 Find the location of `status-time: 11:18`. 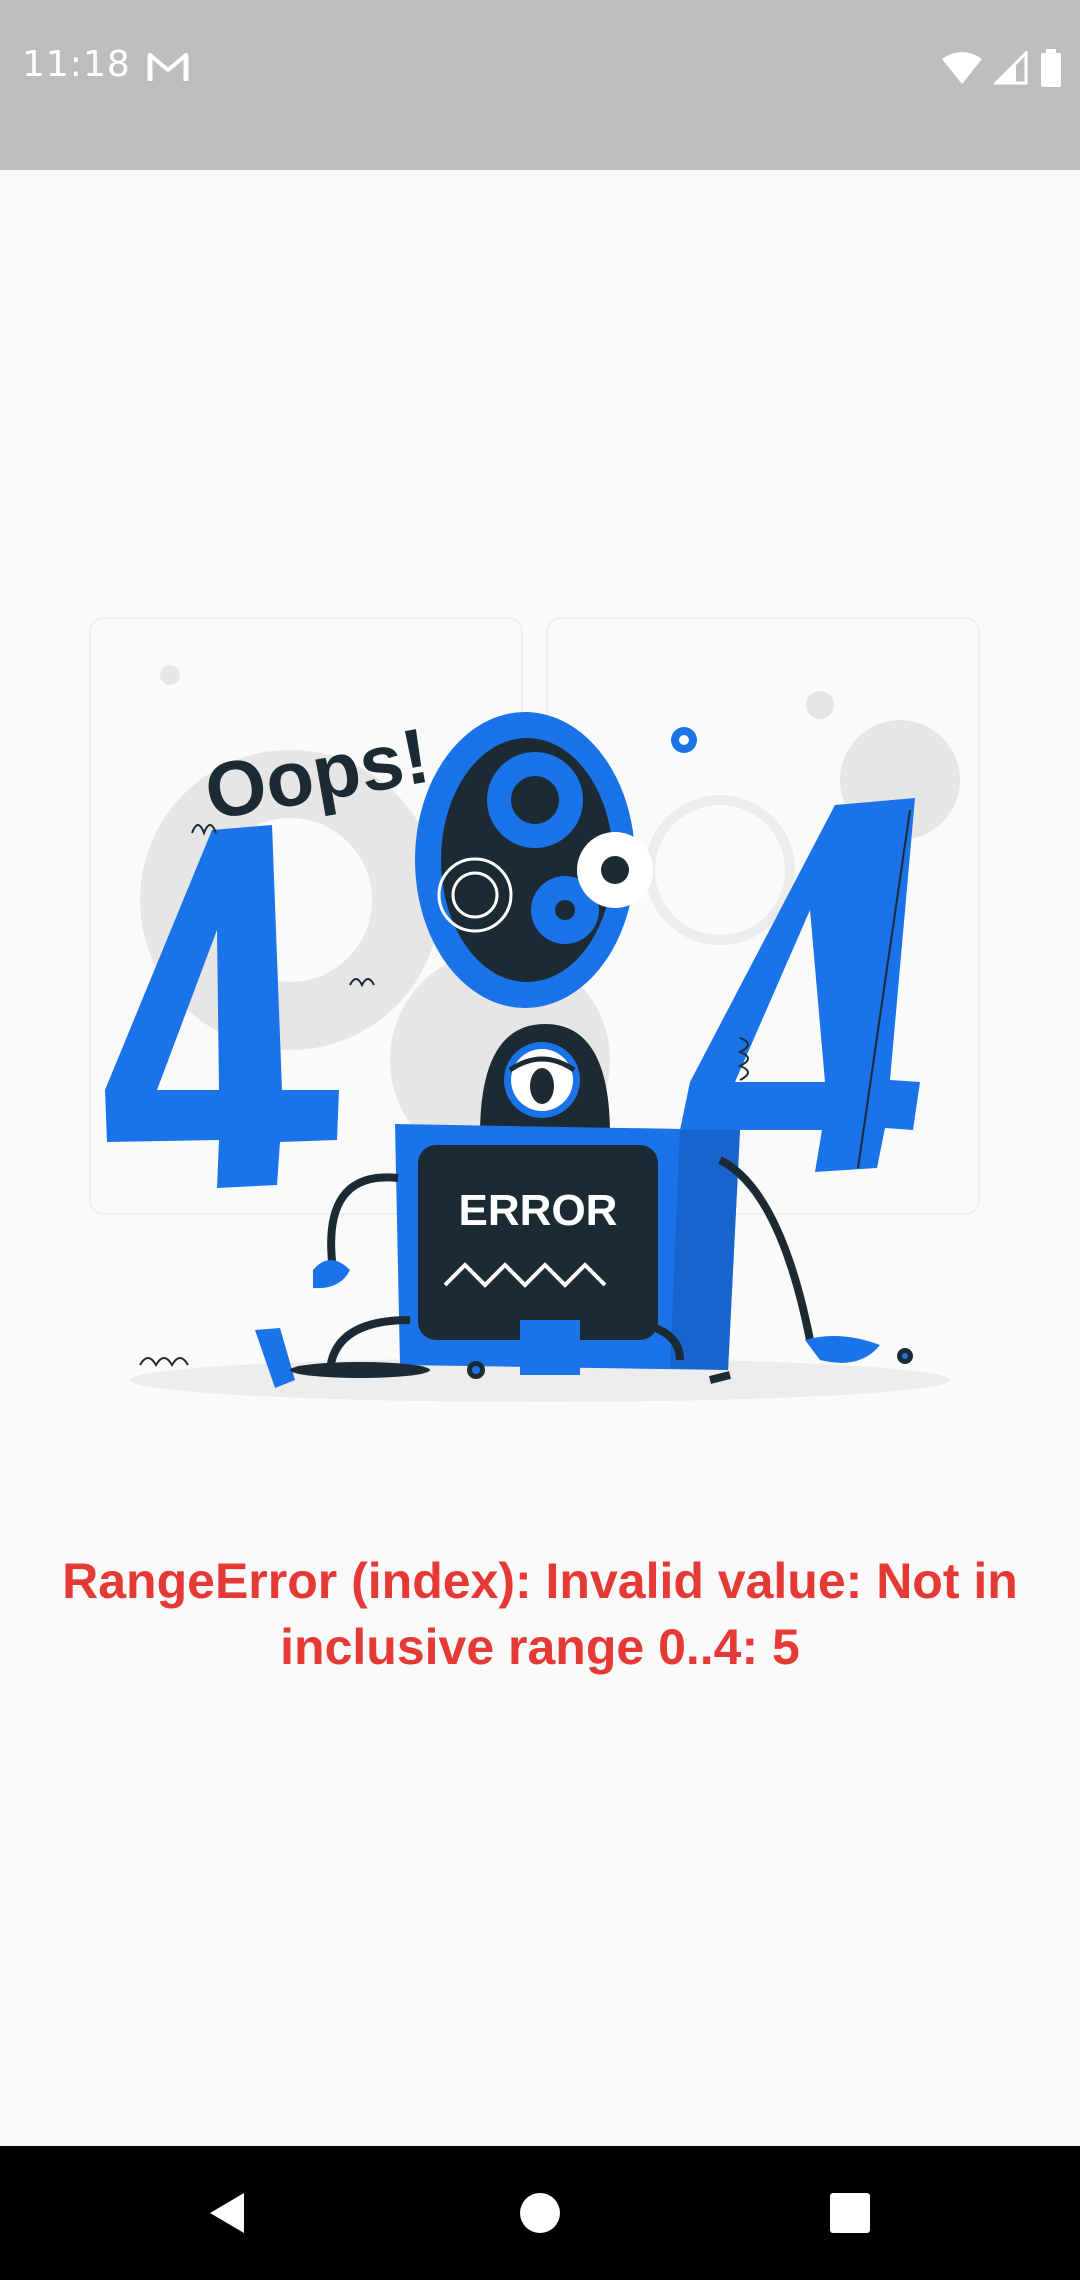

status-time: 11:18 is located at coordinates (76, 64).